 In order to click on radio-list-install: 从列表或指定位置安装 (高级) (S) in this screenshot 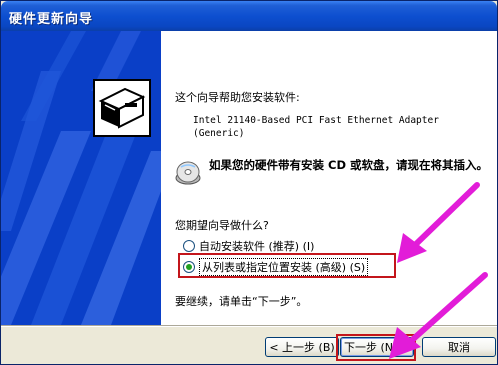, I will do `click(276, 267)`.